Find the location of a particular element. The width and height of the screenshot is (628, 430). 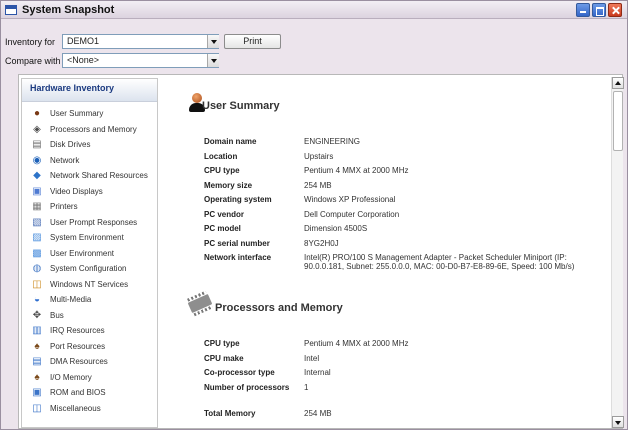

sidebar-item-disk-drives: ▤ Disk Drives is located at coordinates (89, 145).